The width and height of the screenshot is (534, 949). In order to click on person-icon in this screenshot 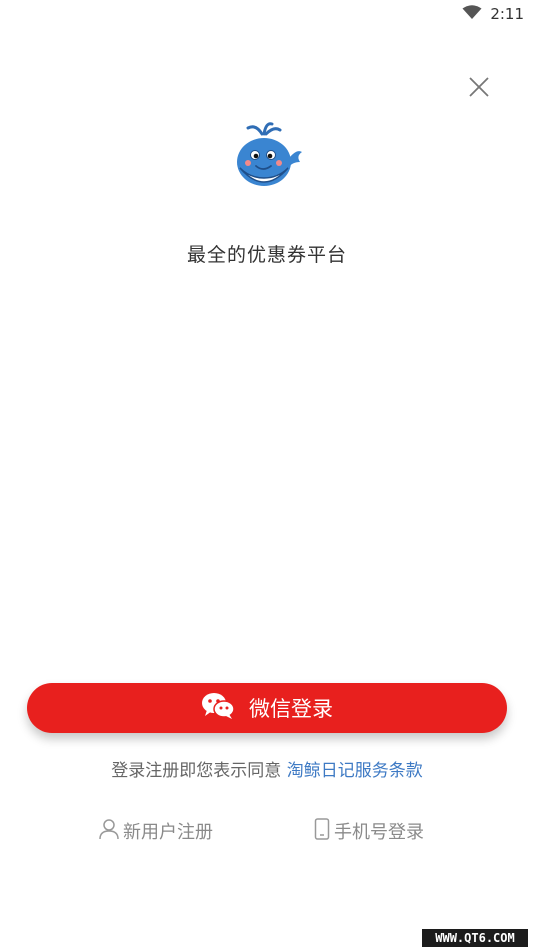, I will do `click(109, 831)`.